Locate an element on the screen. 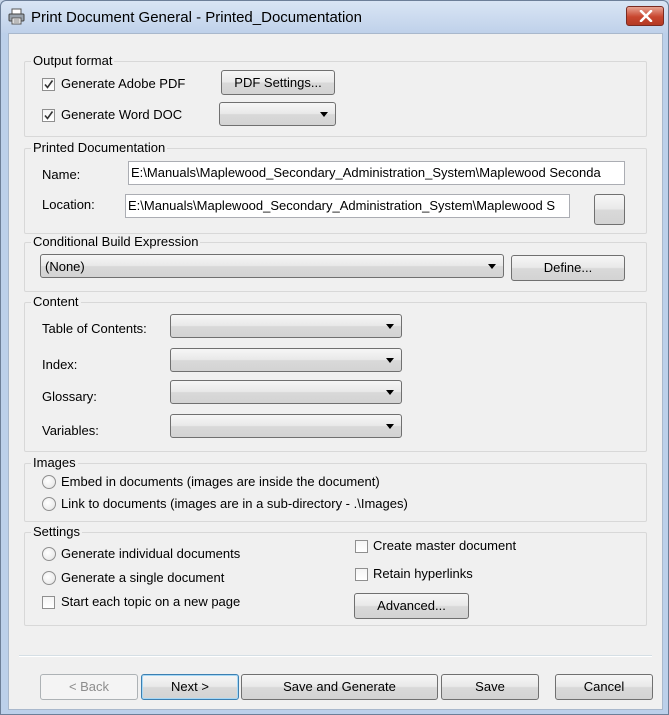 Image resolution: width=669 pixels, height=715 pixels. new-page-label: Start each topic on a new page is located at coordinates (150, 601).